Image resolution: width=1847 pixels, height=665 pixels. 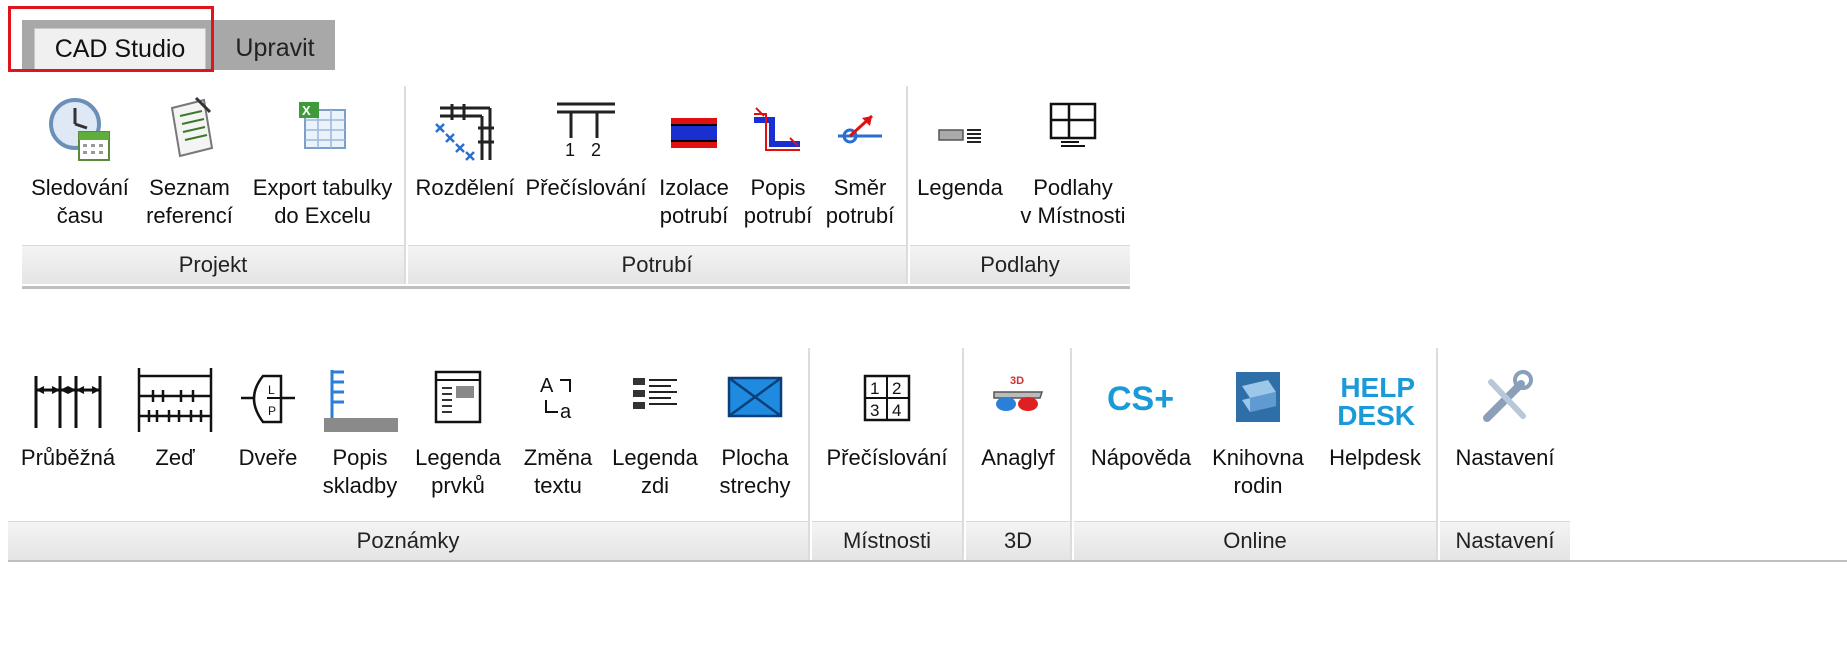 I want to click on sledovani-casu-label: Sledování času, so click(x=80, y=201).